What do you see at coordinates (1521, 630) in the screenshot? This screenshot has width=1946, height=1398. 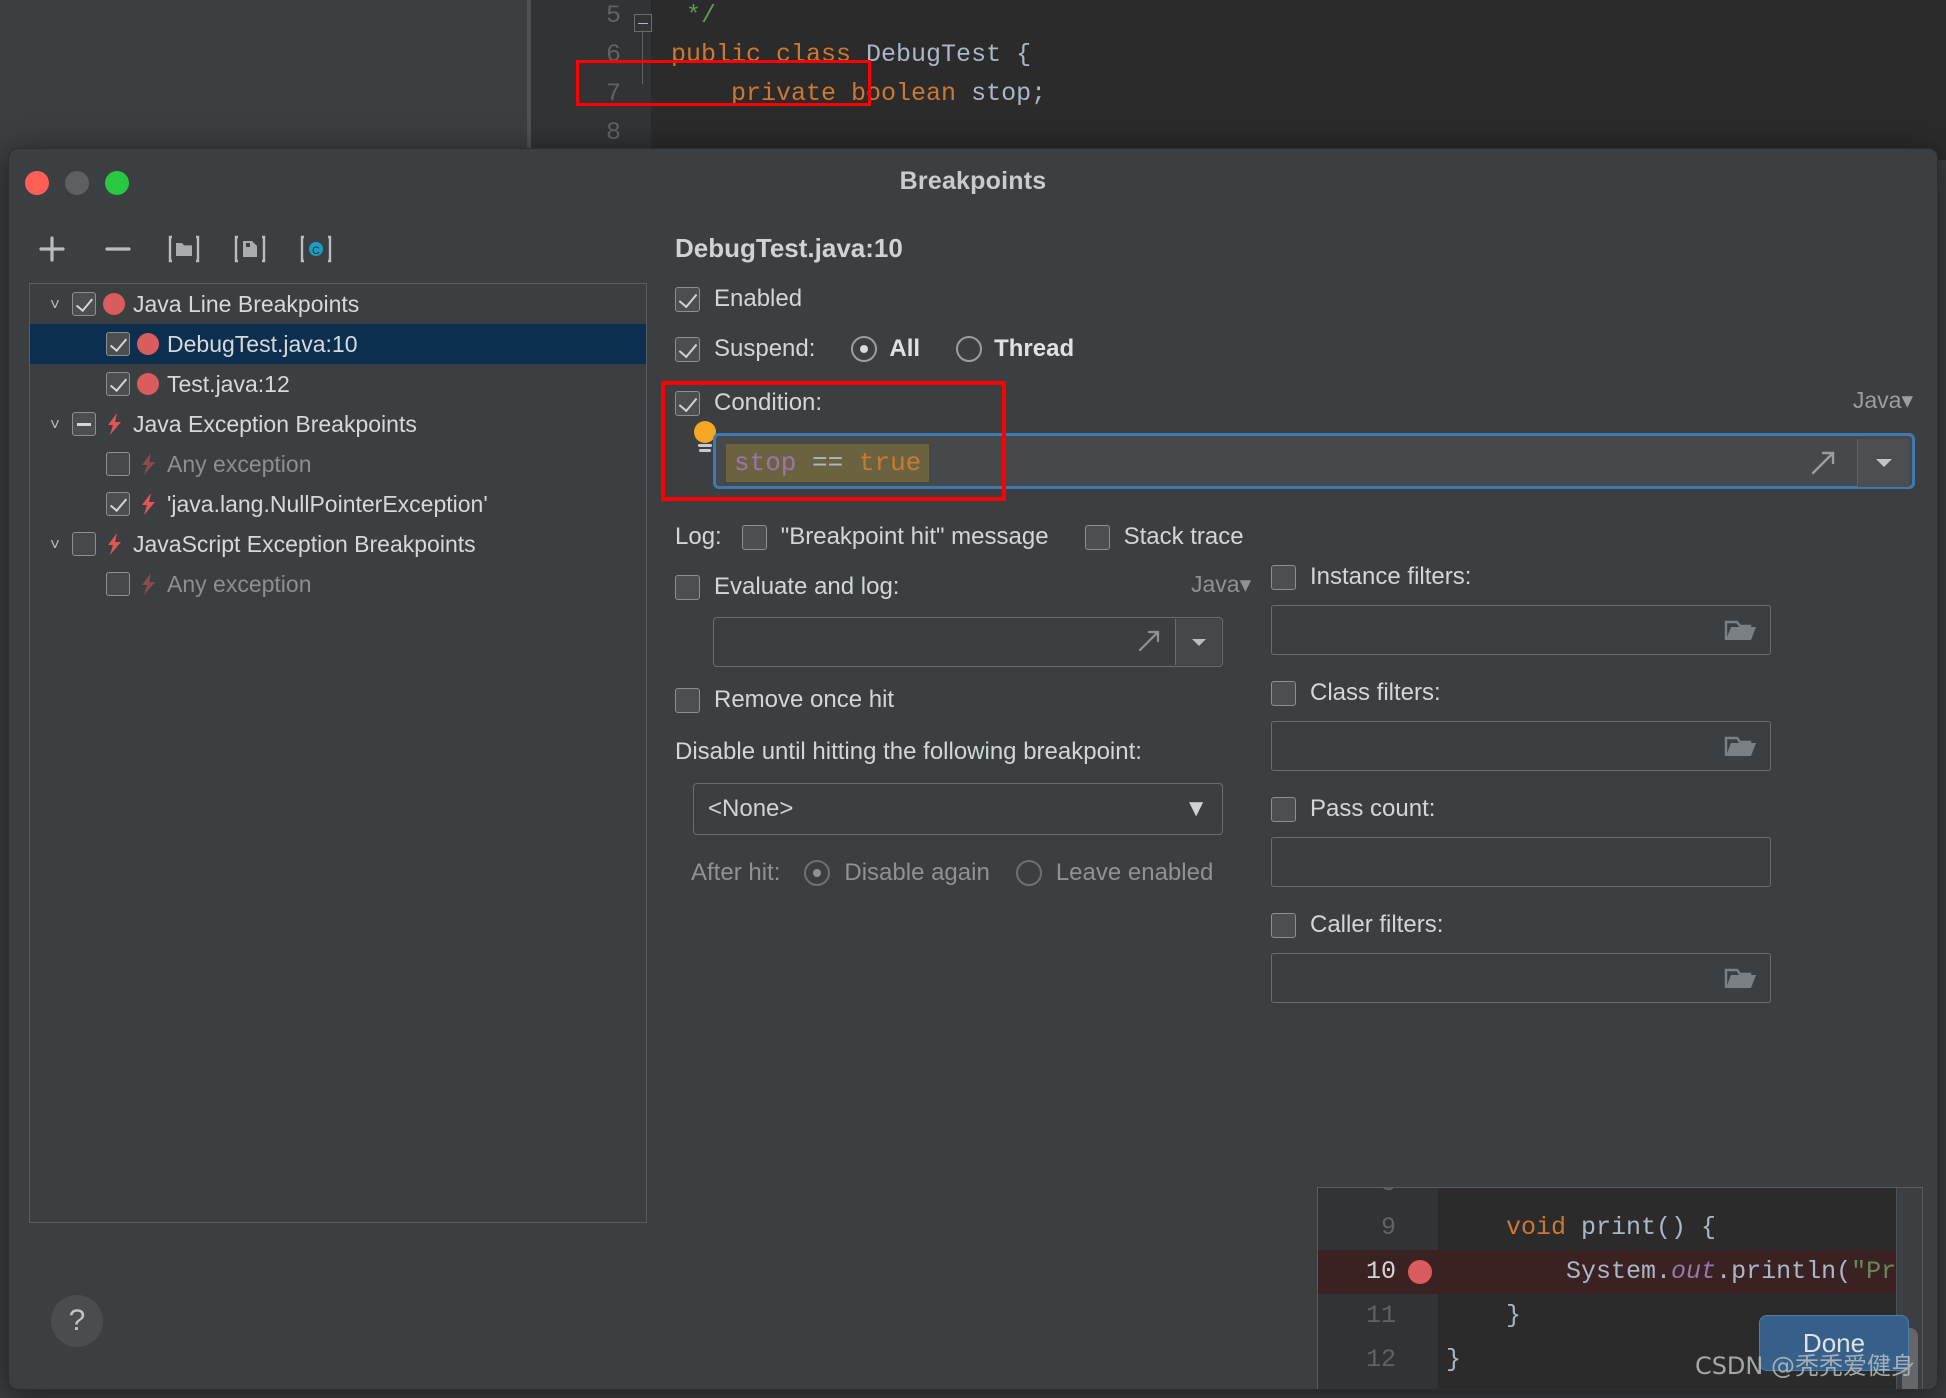 I see `instance-filters-input` at bounding box center [1521, 630].